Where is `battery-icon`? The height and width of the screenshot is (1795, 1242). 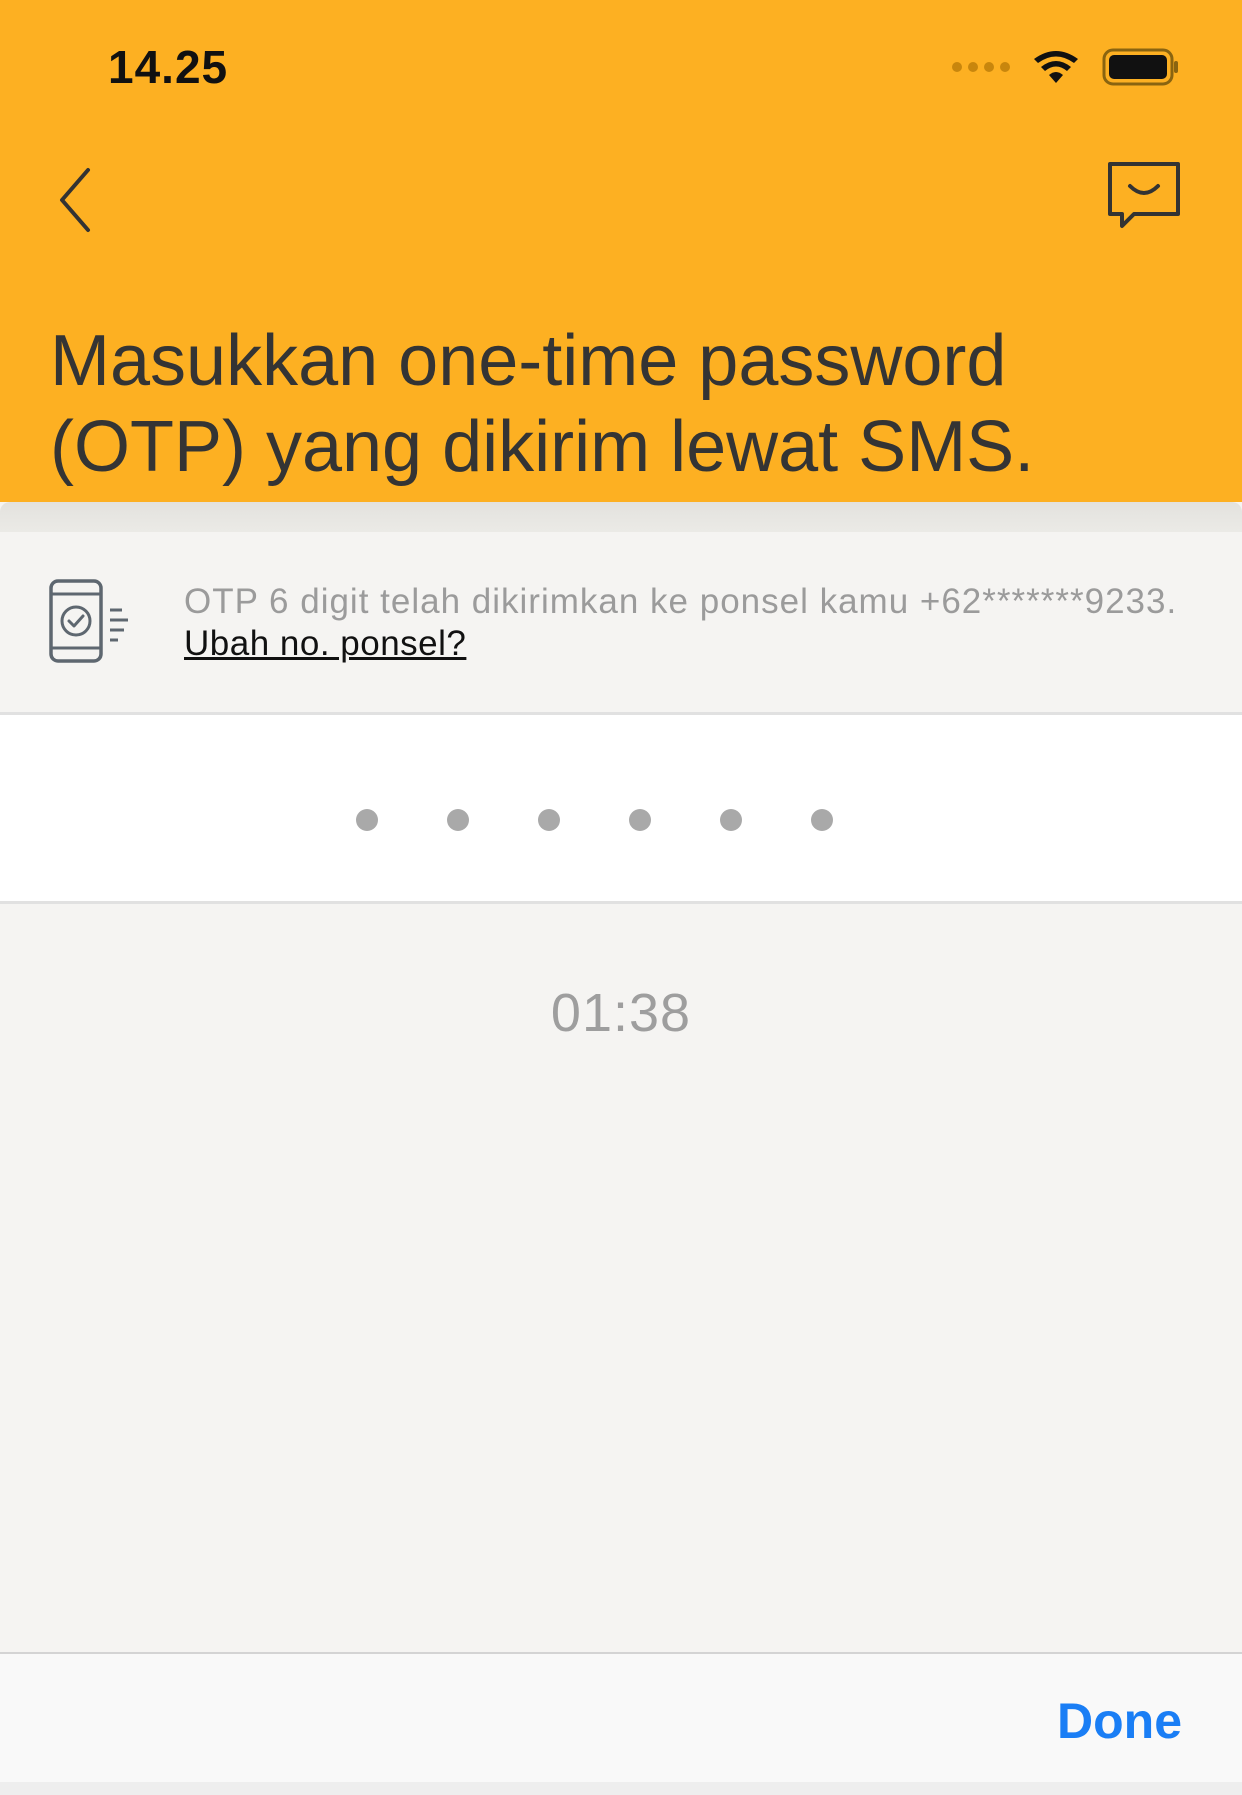 battery-icon is located at coordinates (1140, 67).